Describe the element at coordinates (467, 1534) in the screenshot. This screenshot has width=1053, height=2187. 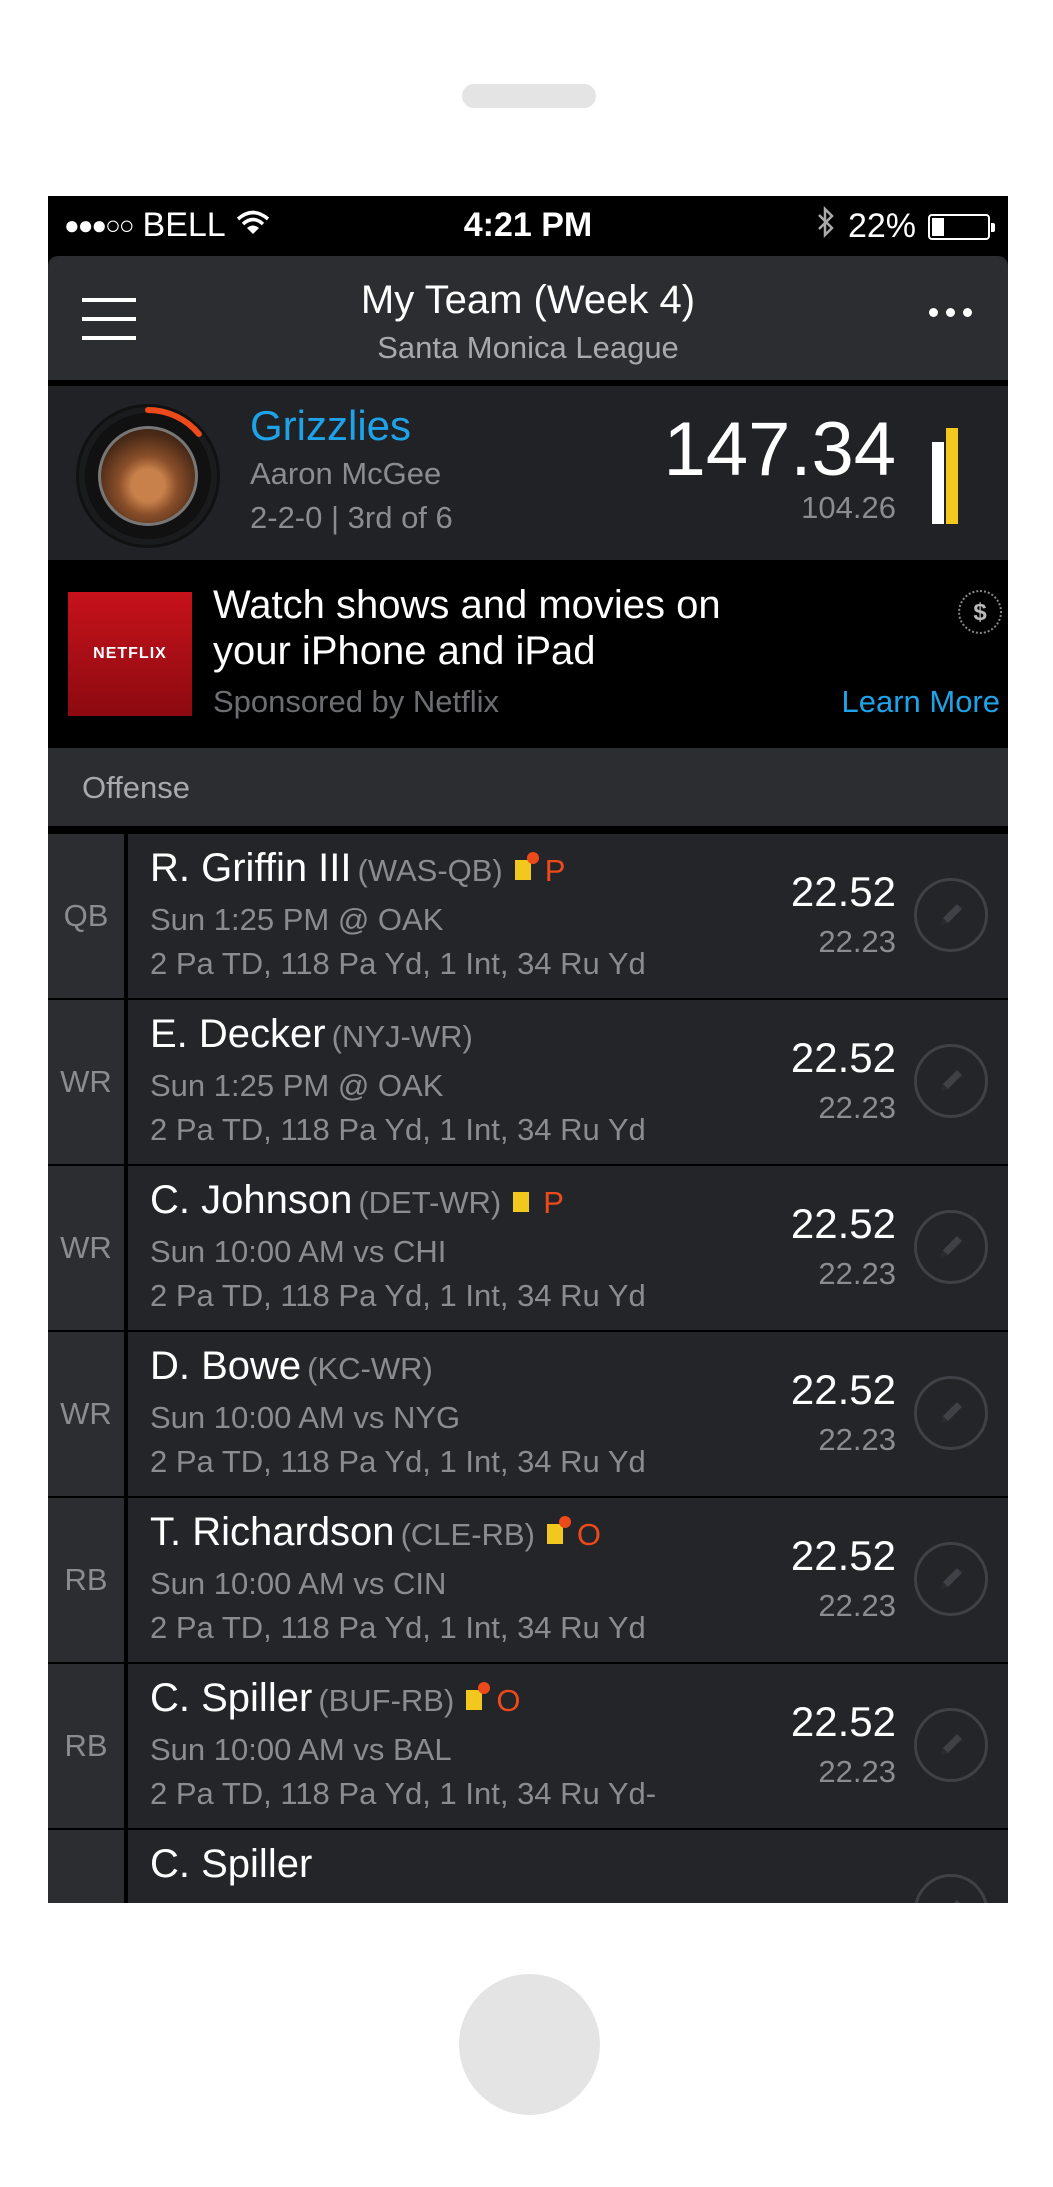
I see `player-team: (CLE-RB)` at that location.